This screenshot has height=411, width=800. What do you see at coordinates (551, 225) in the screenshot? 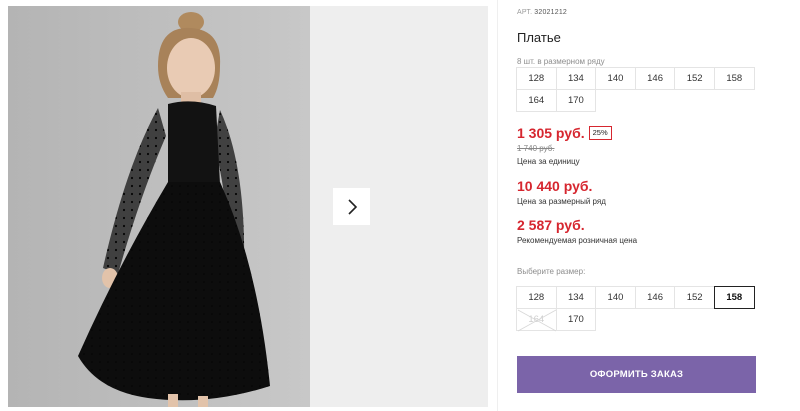
I see `retail-price: 2 587 руб.` at bounding box center [551, 225].